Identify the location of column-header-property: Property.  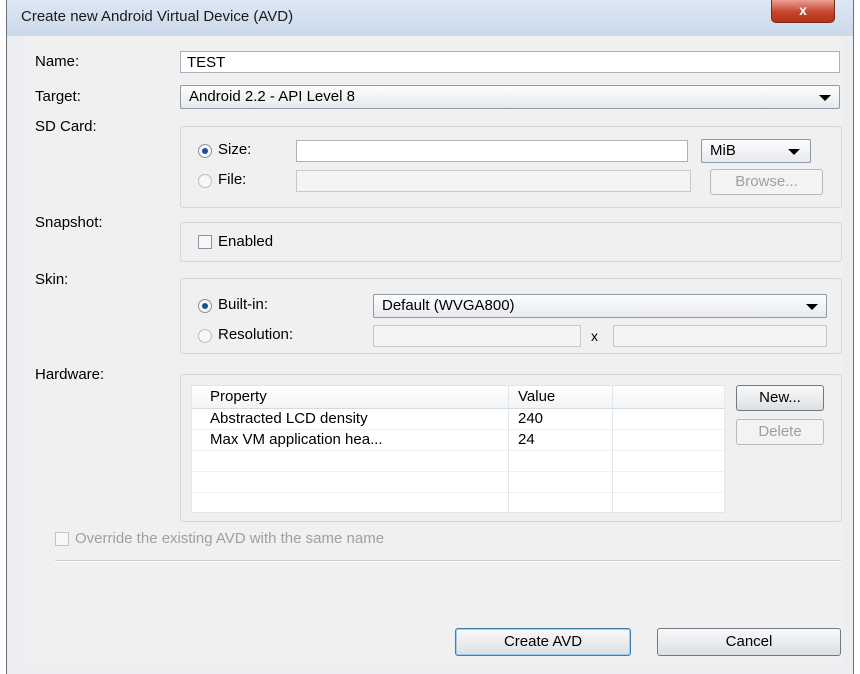
(238, 396).